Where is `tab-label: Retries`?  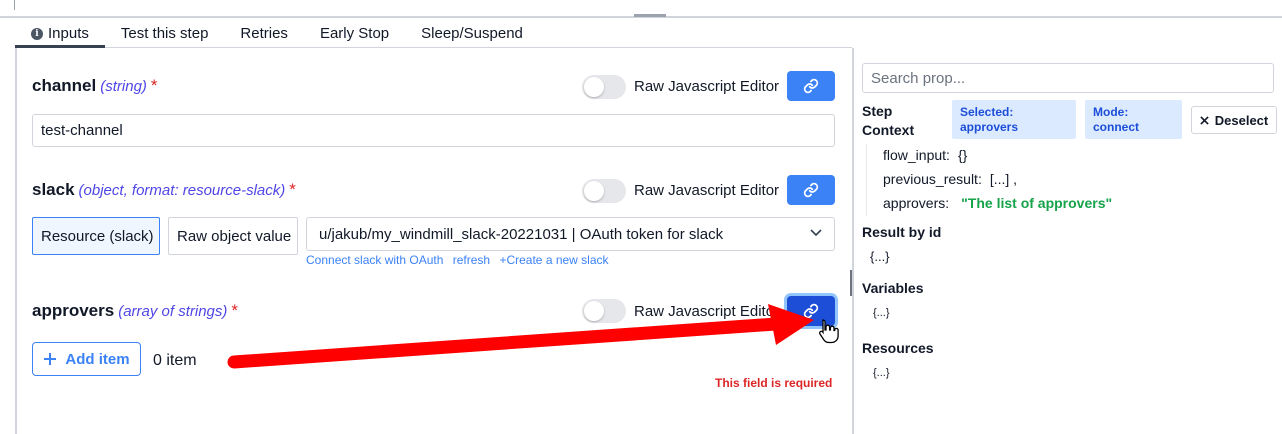 tab-label: Retries is located at coordinates (264, 33).